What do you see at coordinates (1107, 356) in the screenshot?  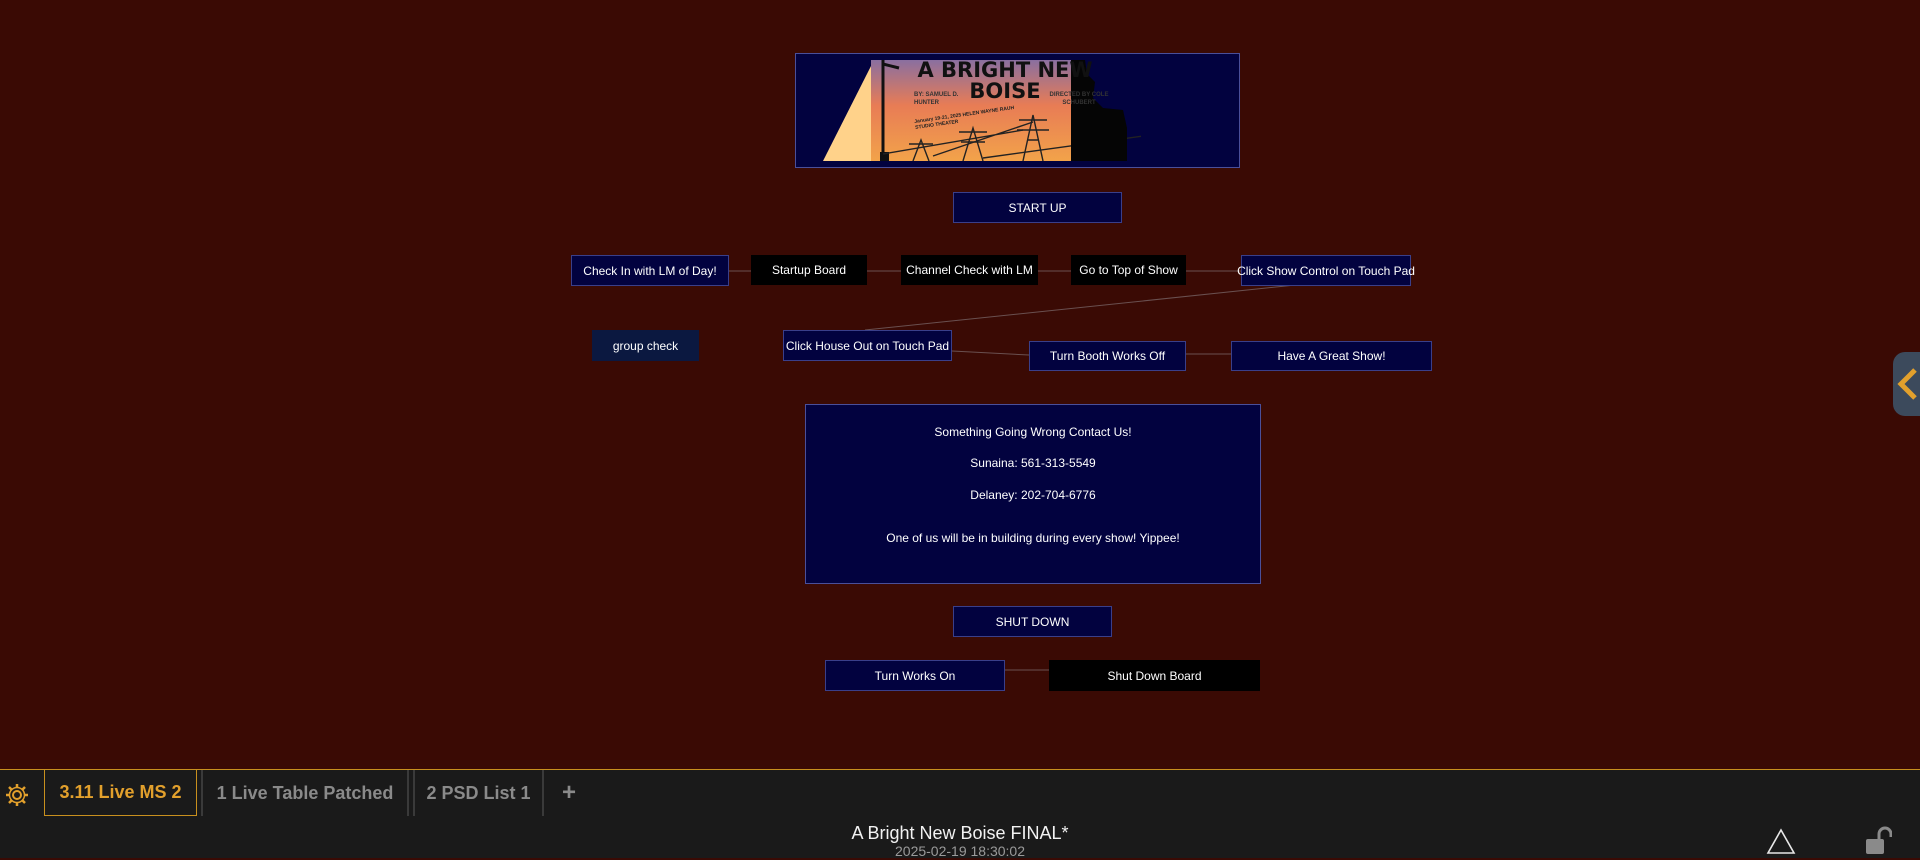 I see `booth-works-off-button: Turn Booth Works Off` at bounding box center [1107, 356].